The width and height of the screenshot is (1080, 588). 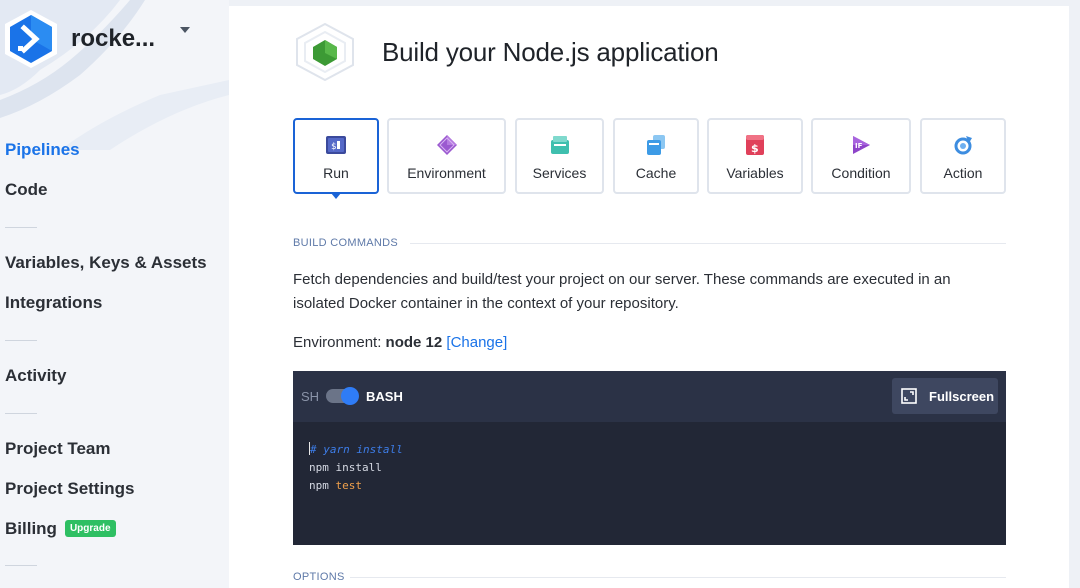 I want to click on tab-label: Services, so click(x=559, y=173).